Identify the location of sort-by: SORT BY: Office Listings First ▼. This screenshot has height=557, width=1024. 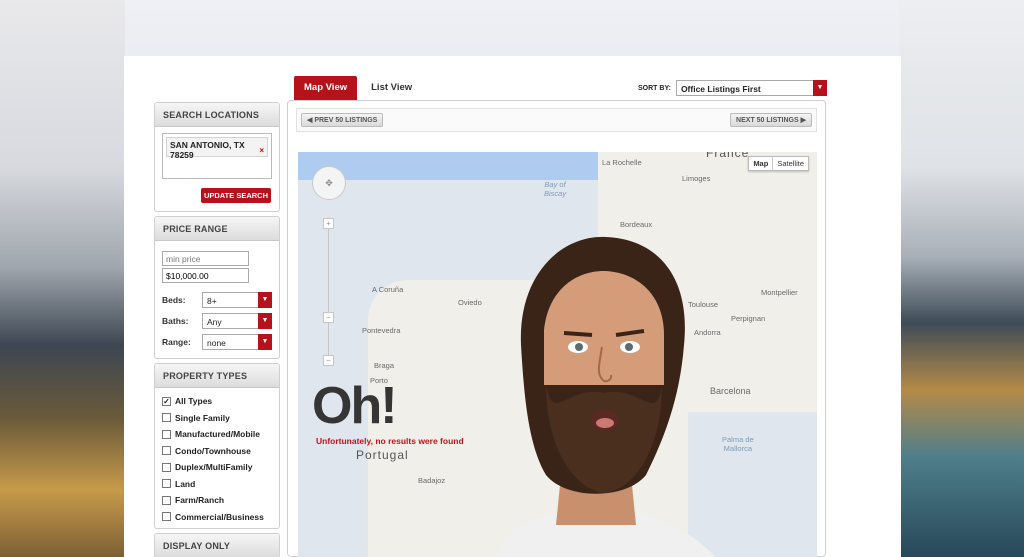
(732, 88).